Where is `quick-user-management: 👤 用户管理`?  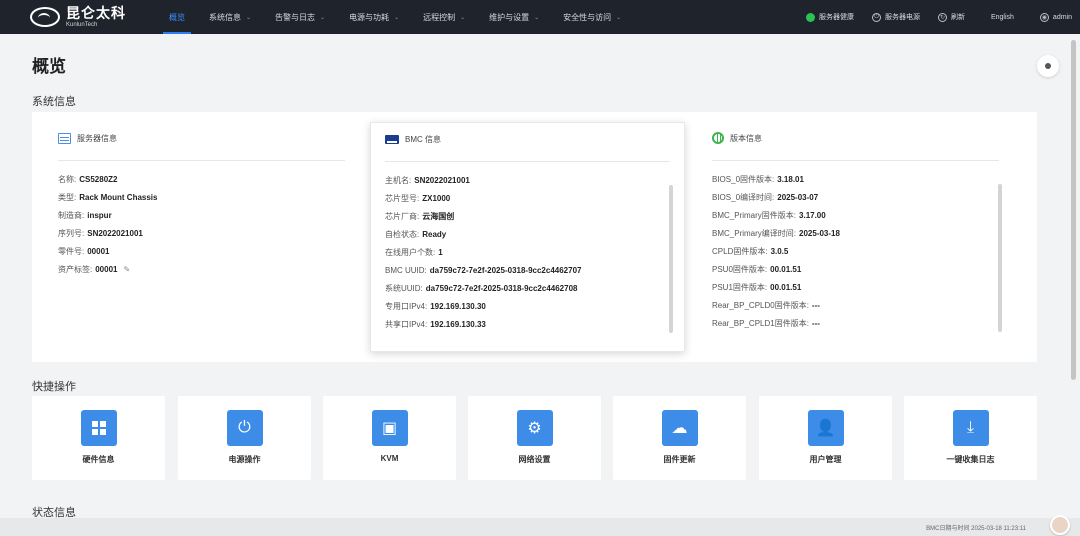 quick-user-management: 👤 用户管理 is located at coordinates (825, 438).